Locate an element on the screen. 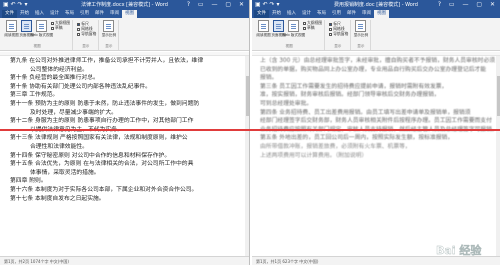  left-tab-references: 引用 is located at coordinates (84, 14).